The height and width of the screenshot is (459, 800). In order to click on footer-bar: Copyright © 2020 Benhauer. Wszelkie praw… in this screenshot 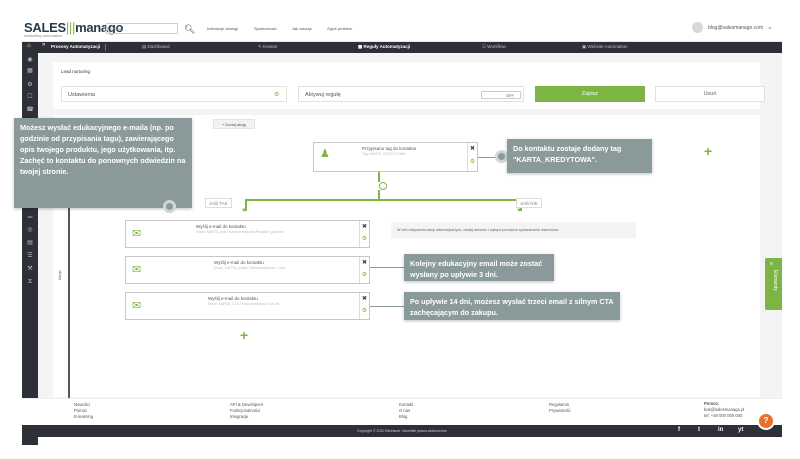, I will do `click(402, 431)`.